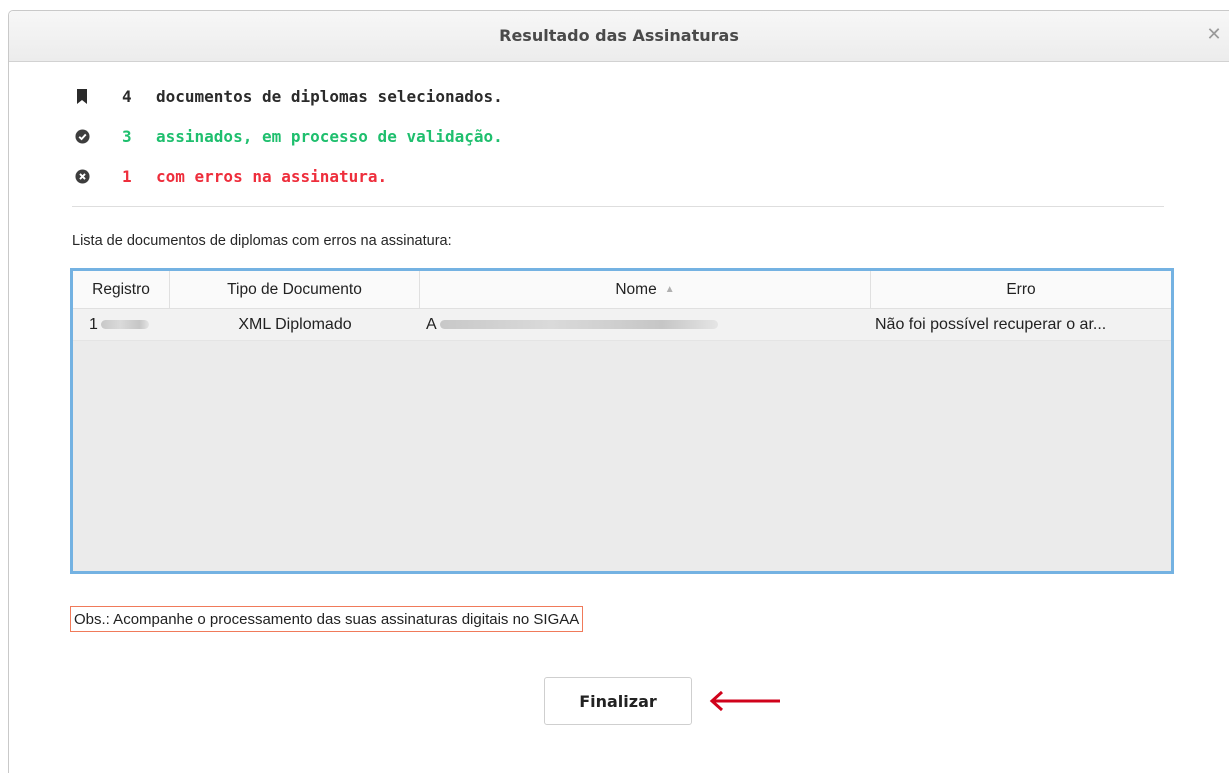  I want to click on finalize-button: Finalizar, so click(618, 701).